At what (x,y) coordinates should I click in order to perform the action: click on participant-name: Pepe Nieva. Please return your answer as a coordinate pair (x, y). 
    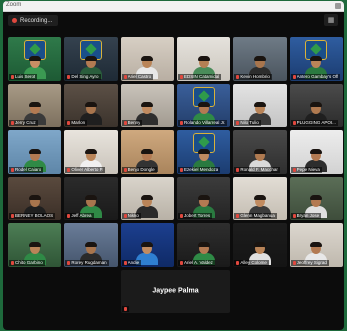
    Looking at the image, I should click on (308, 169).